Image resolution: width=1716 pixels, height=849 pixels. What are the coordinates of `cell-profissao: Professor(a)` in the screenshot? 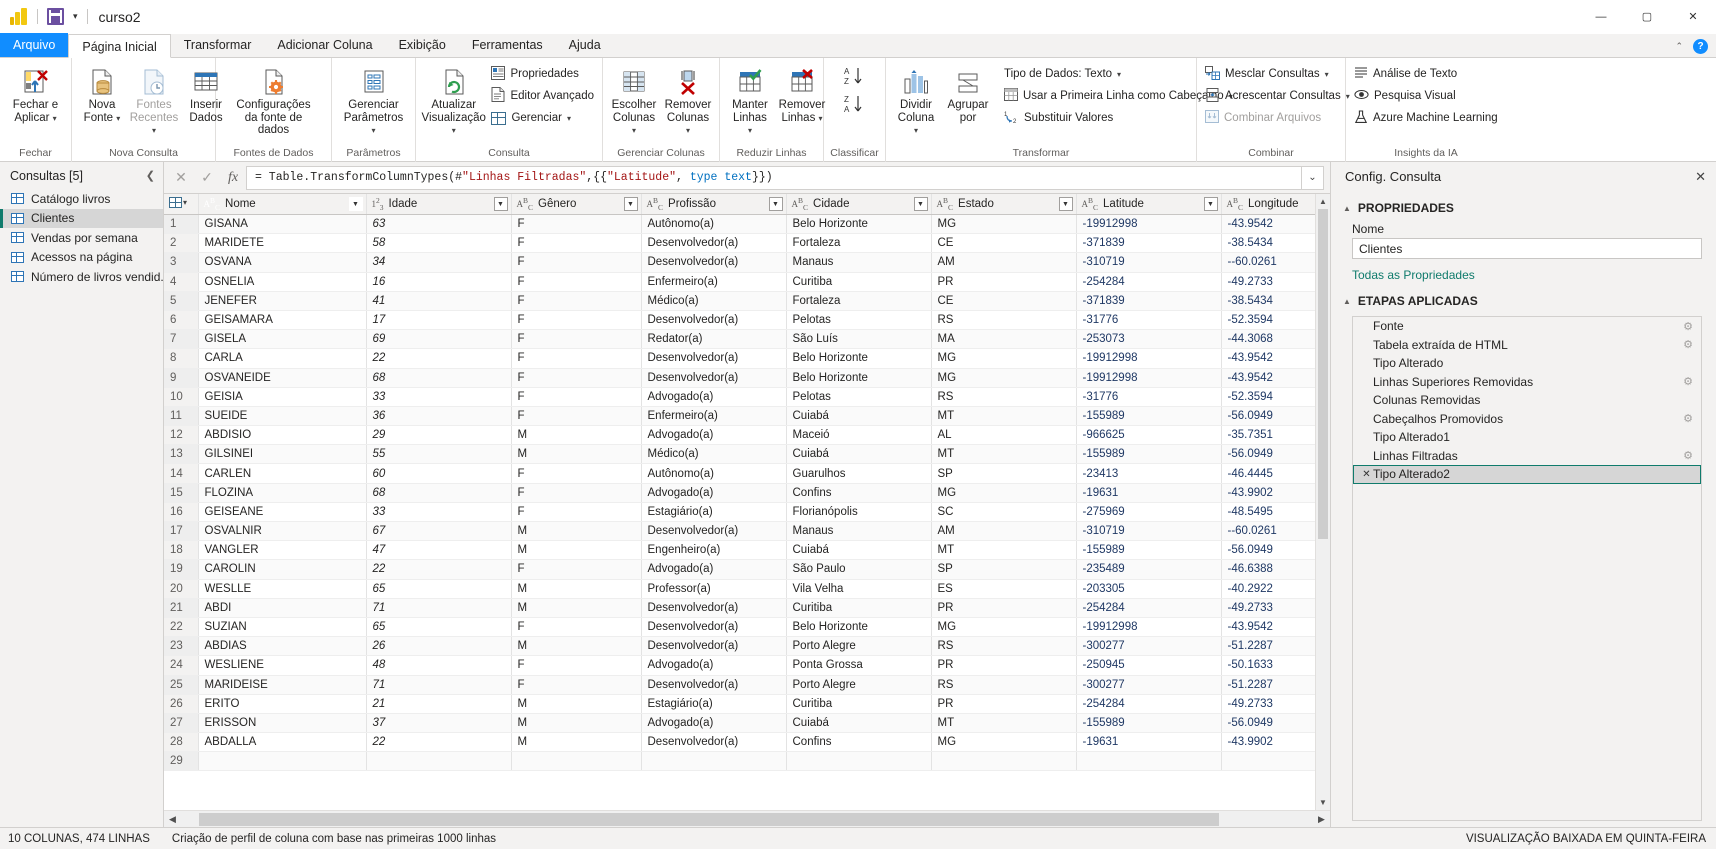 It's located at (714, 589).